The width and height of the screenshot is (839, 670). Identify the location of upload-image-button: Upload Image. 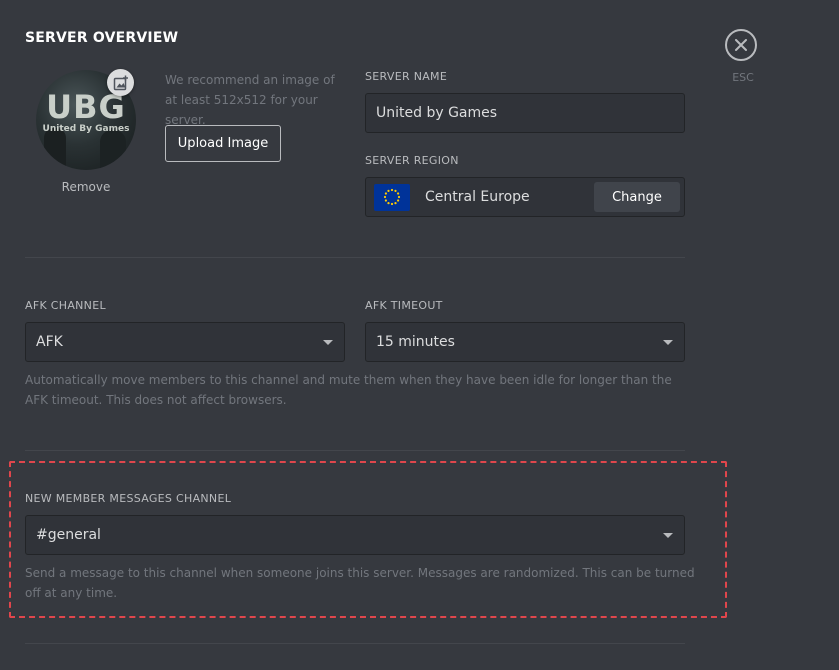
(223, 143).